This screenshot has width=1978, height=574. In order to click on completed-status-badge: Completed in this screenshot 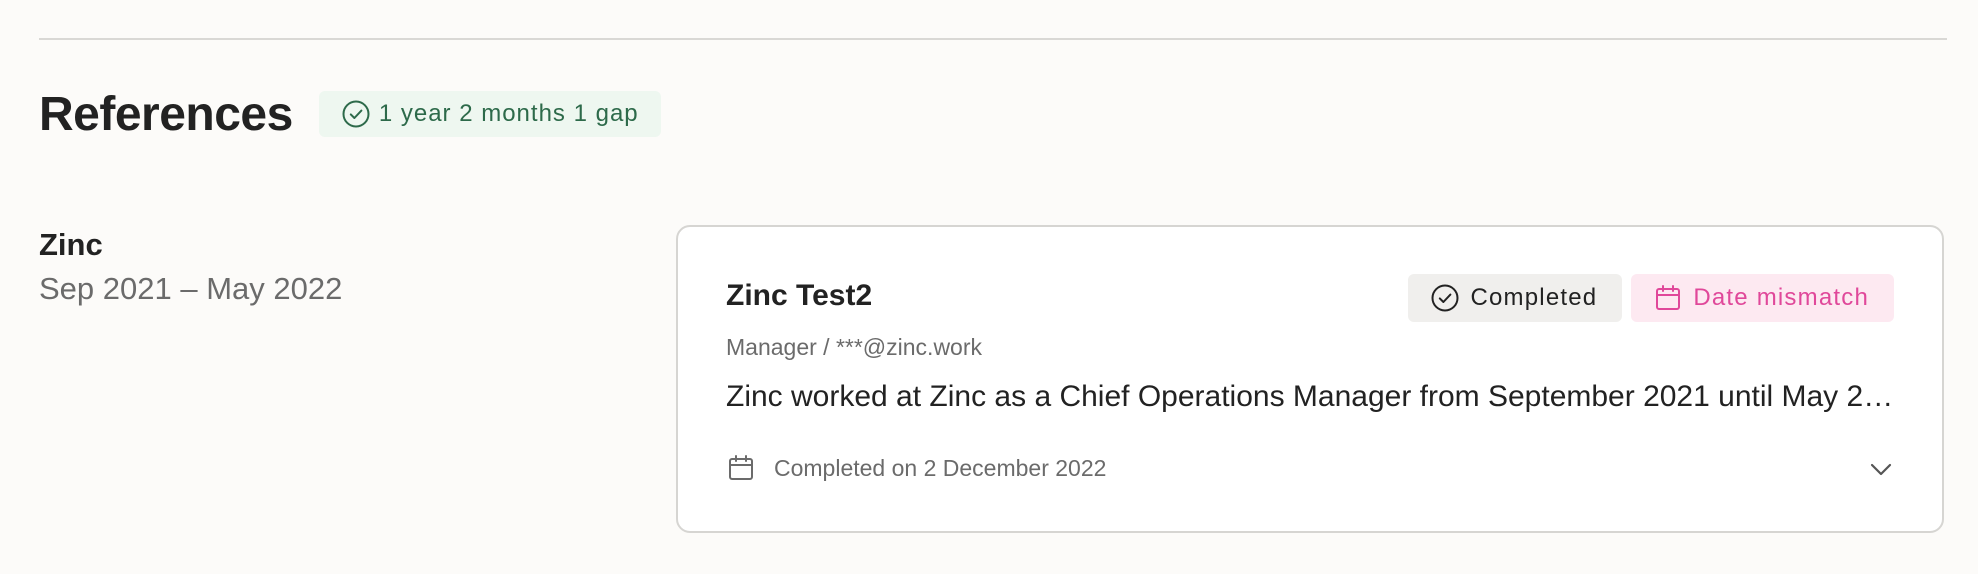, I will do `click(1515, 298)`.